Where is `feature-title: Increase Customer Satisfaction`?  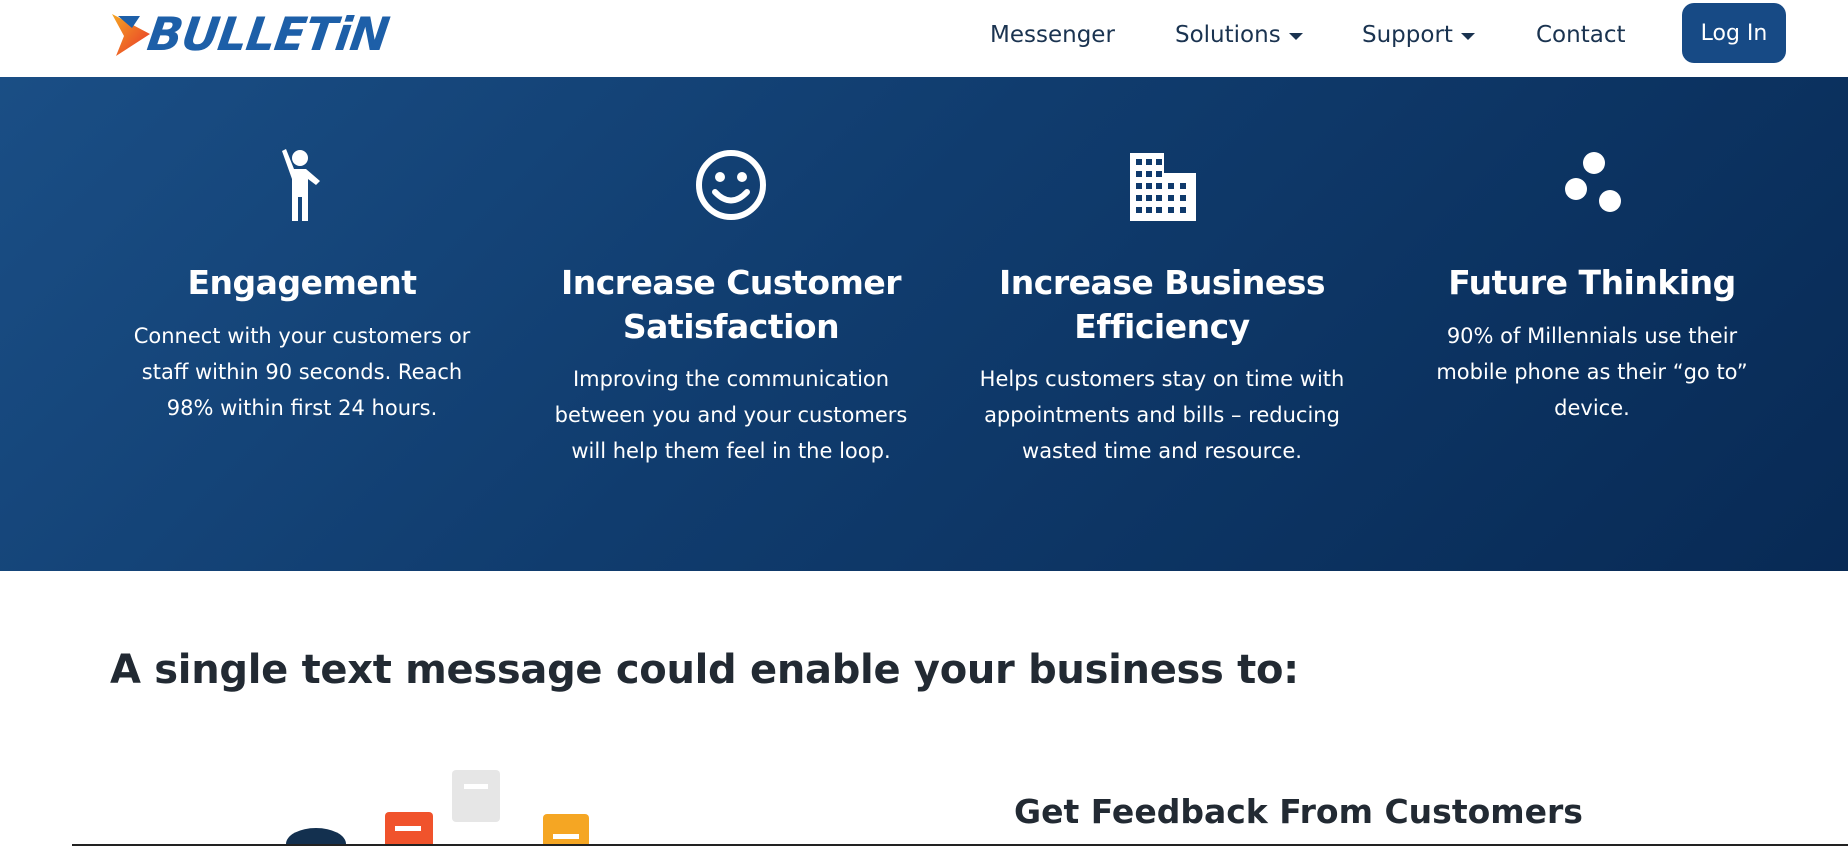 feature-title: Increase Customer Satisfaction is located at coordinates (731, 304).